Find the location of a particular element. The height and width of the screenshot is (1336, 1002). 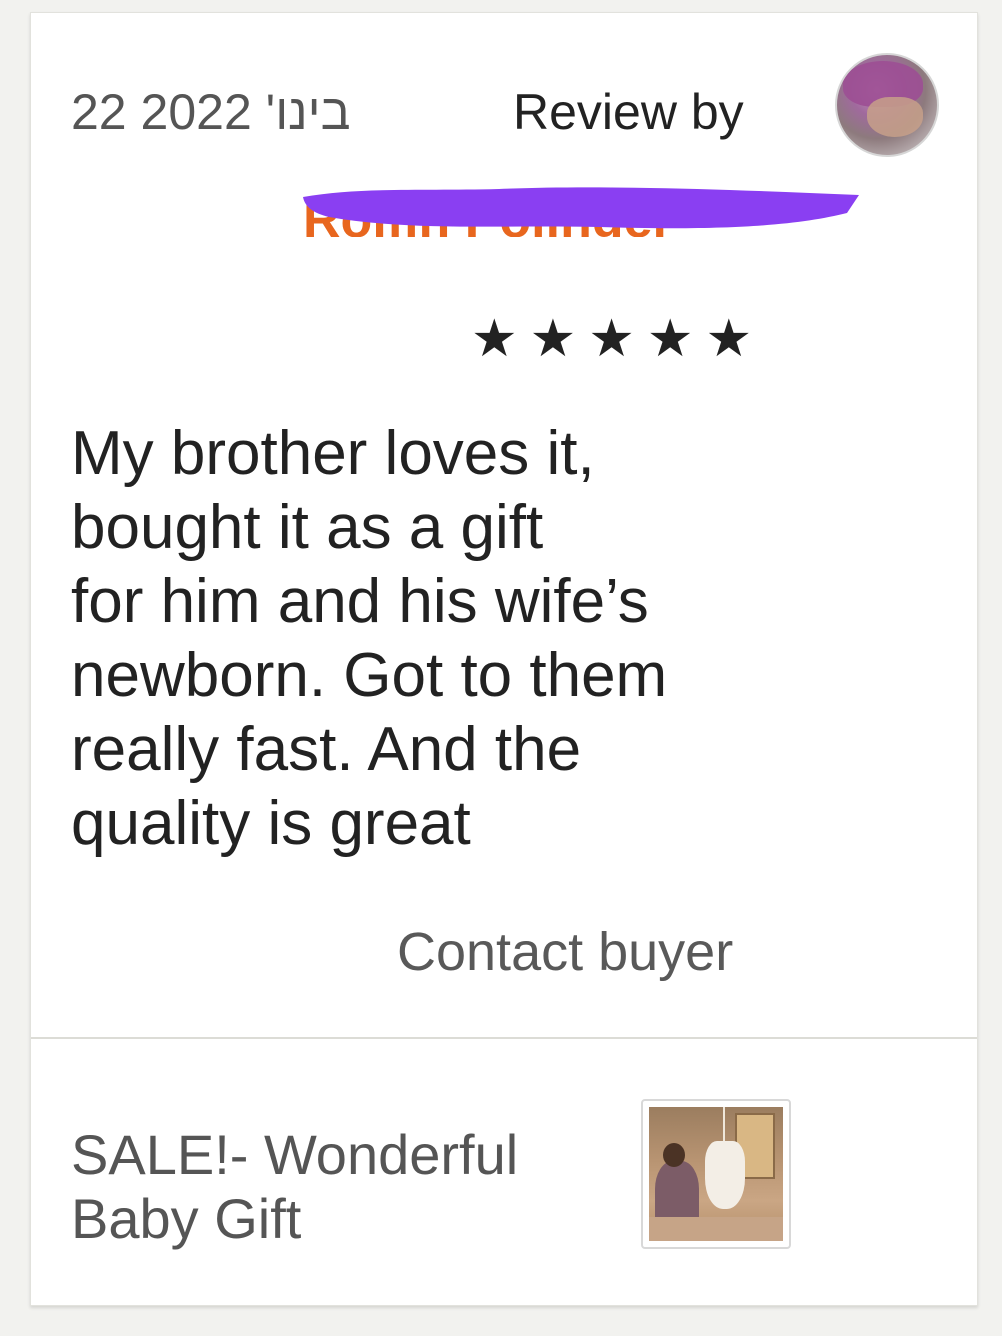

thumbnail-head is located at coordinates (674, 1155).